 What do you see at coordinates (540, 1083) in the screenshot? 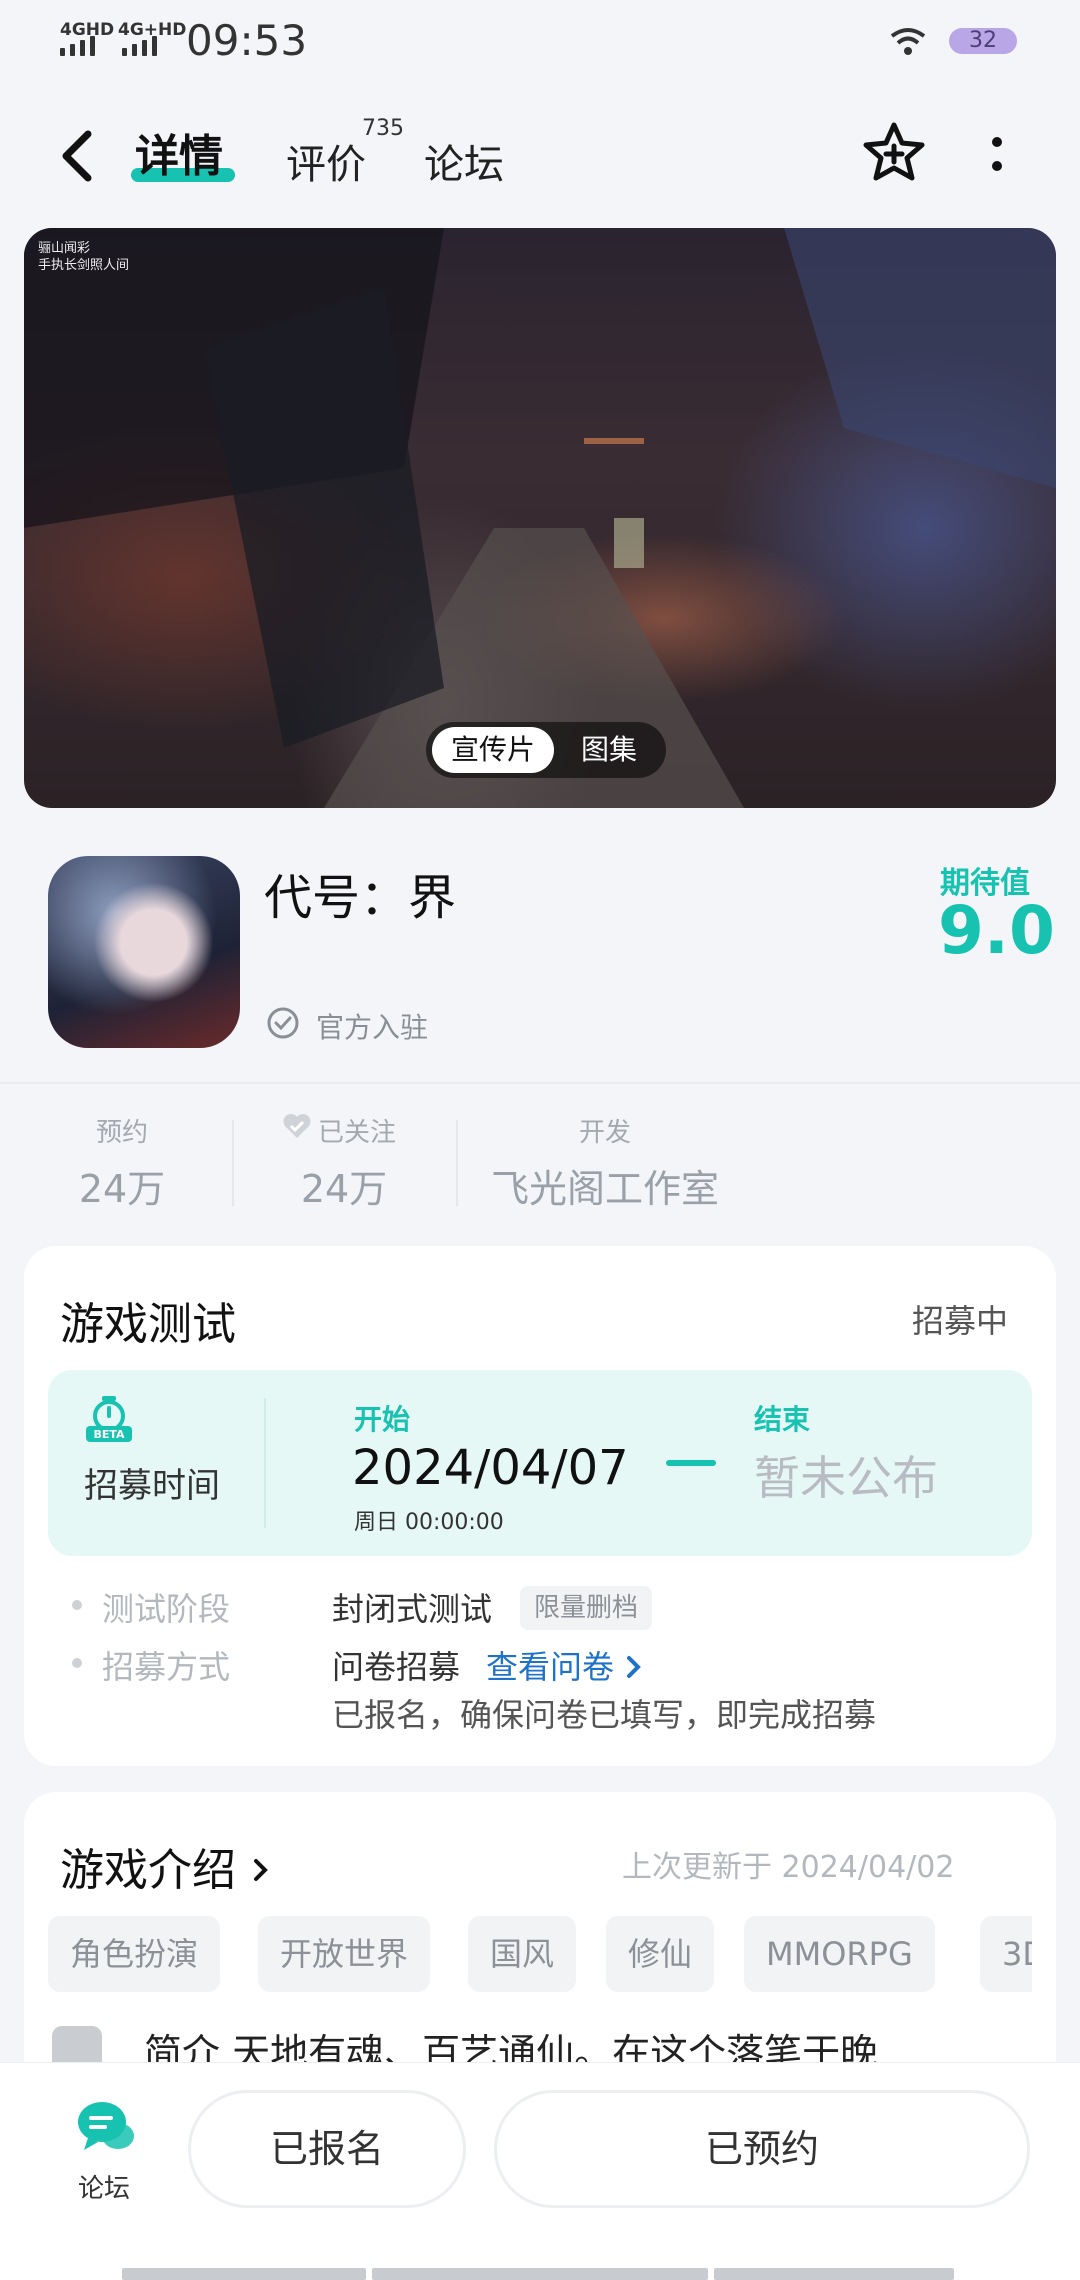
I see `divider` at bounding box center [540, 1083].